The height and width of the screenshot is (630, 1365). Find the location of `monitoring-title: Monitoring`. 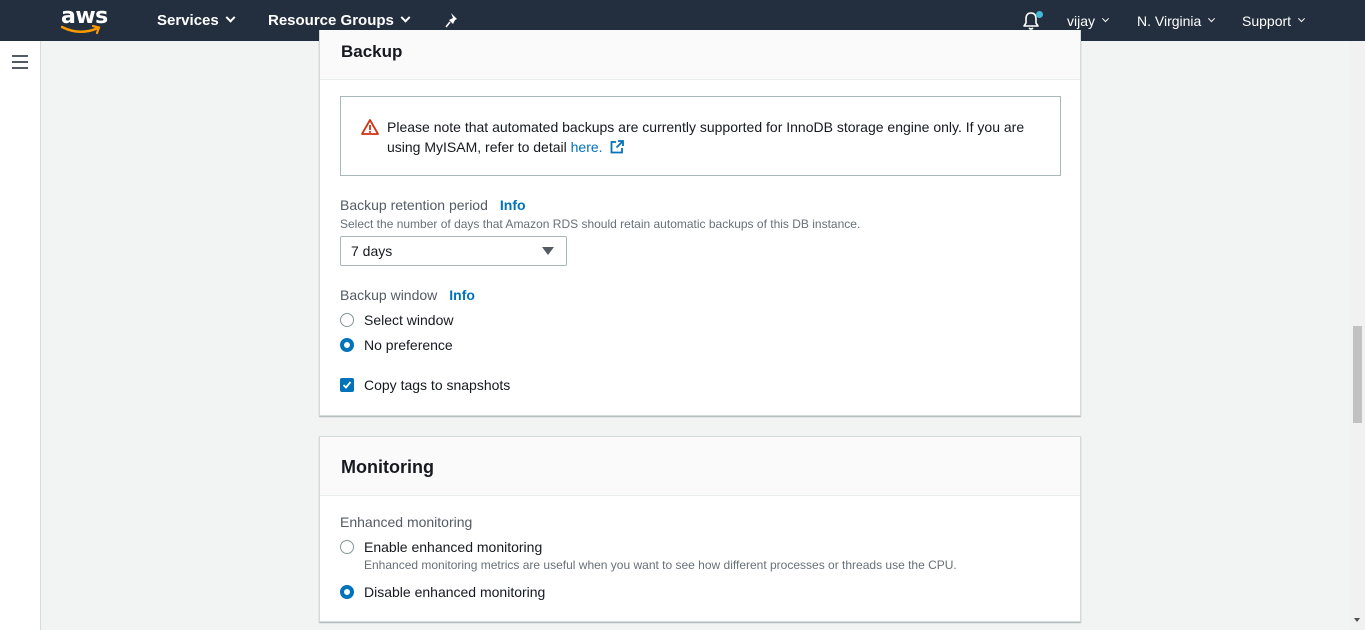

monitoring-title: Monitoring is located at coordinates (700, 466).